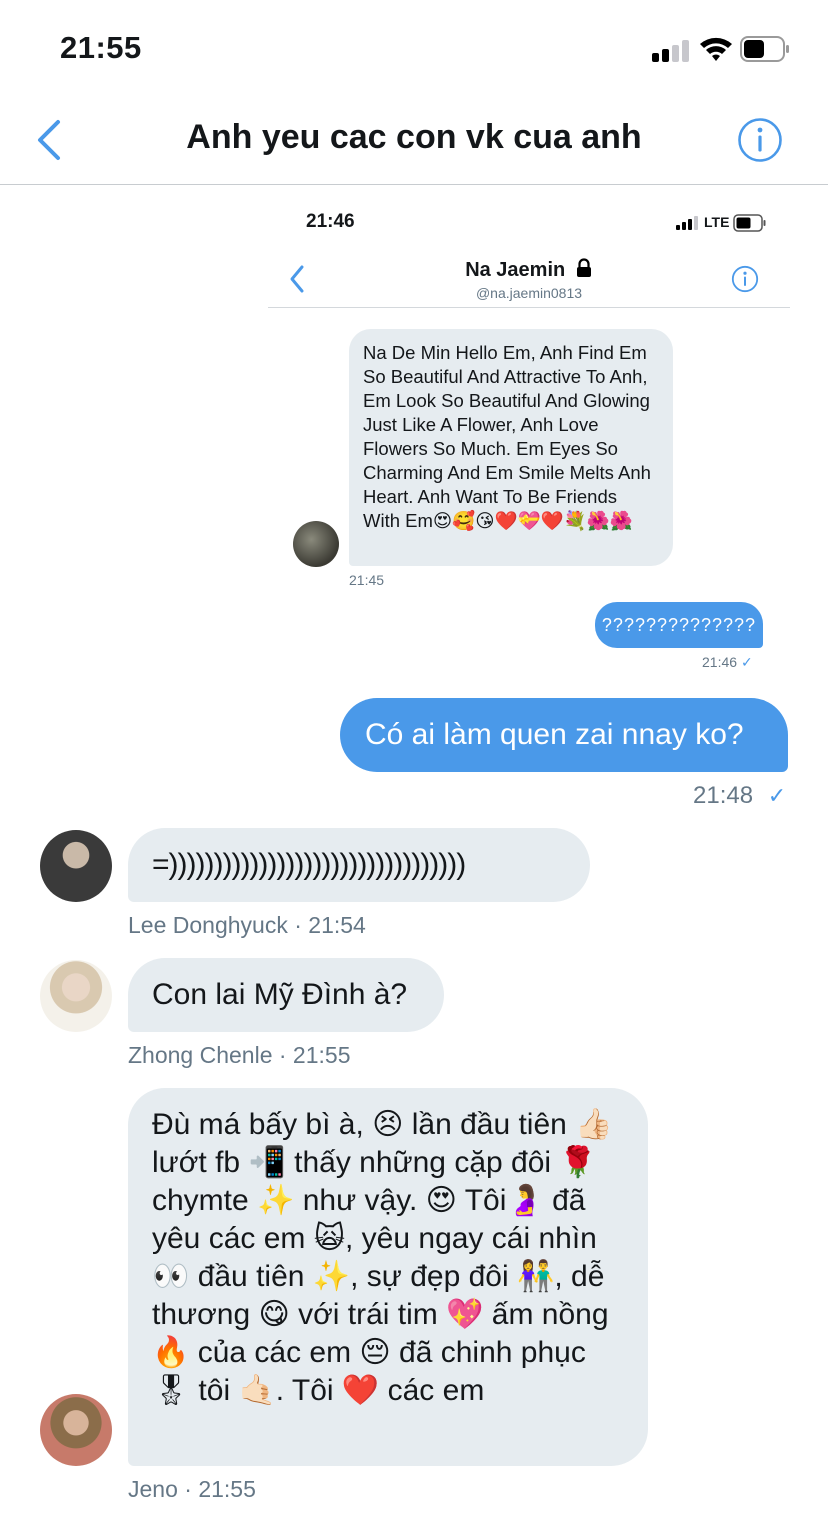 This screenshot has width=828, height=1516. What do you see at coordinates (760, 140) in the screenshot?
I see `info-icon` at bounding box center [760, 140].